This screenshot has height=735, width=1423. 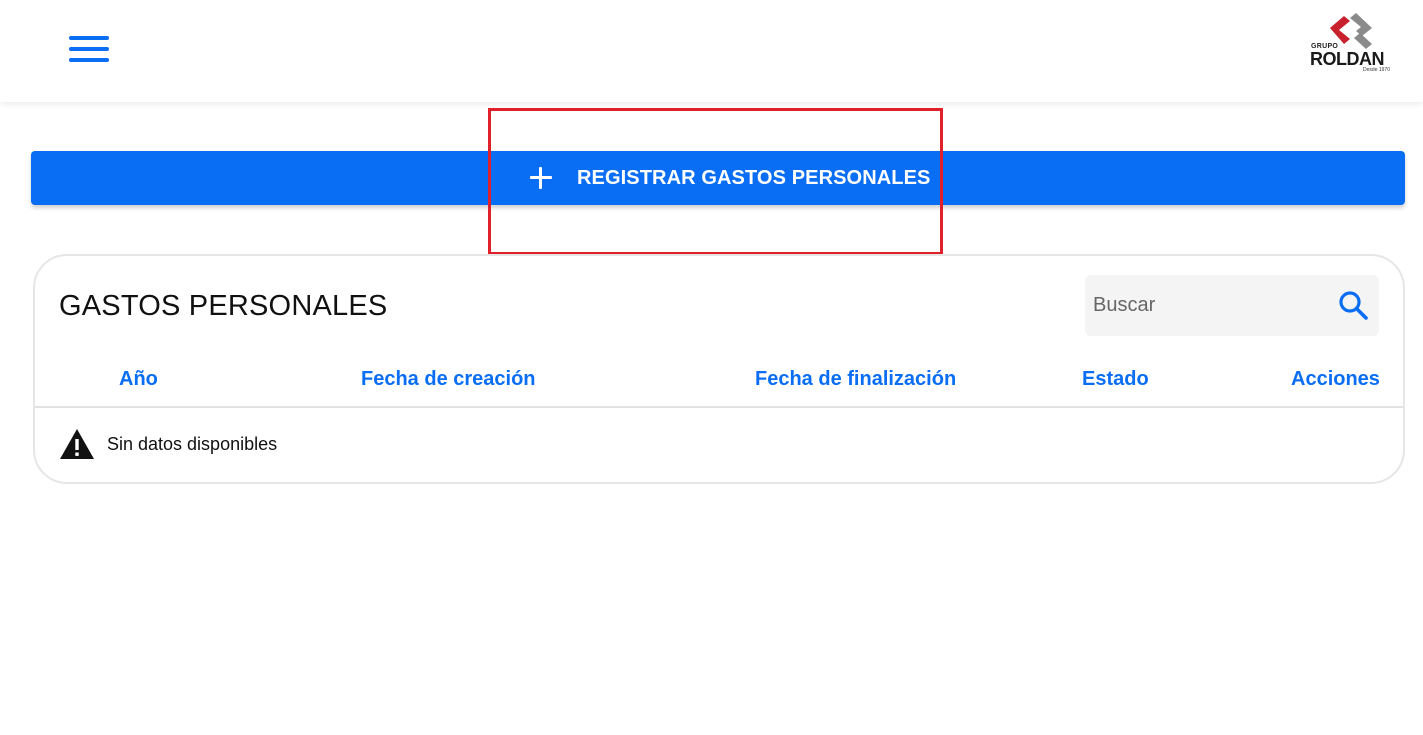 What do you see at coordinates (715, 181) in the screenshot?
I see `annotation-highlight-box` at bounding box center [715, 181].